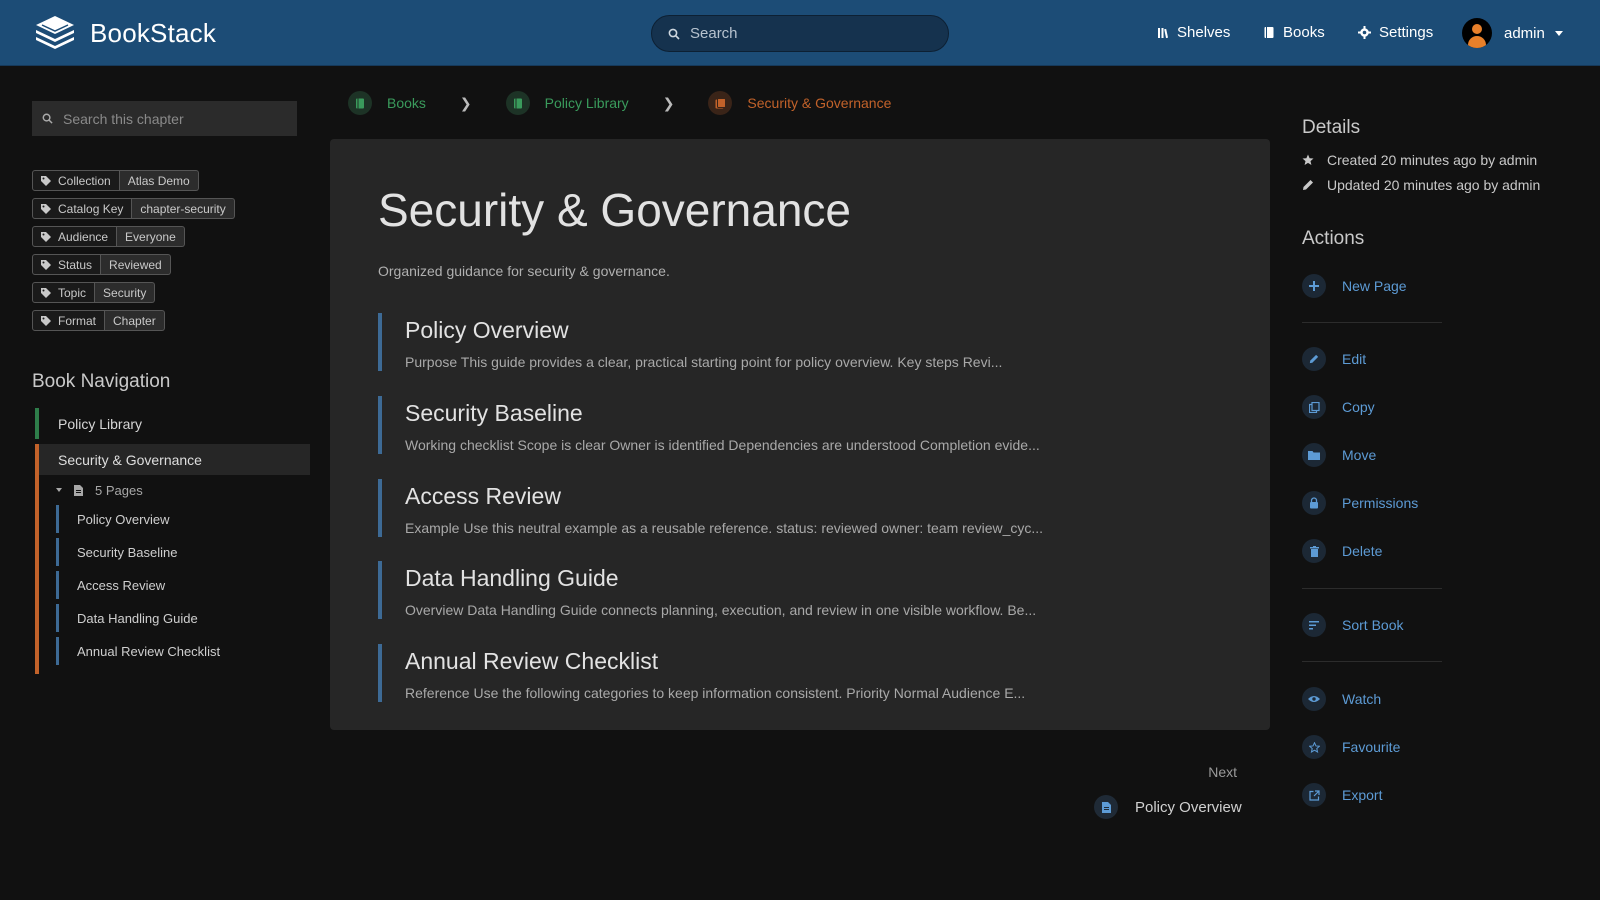 The image size is (1600, 900). I want to click on delete-label: Delete, so click(1362, 551).